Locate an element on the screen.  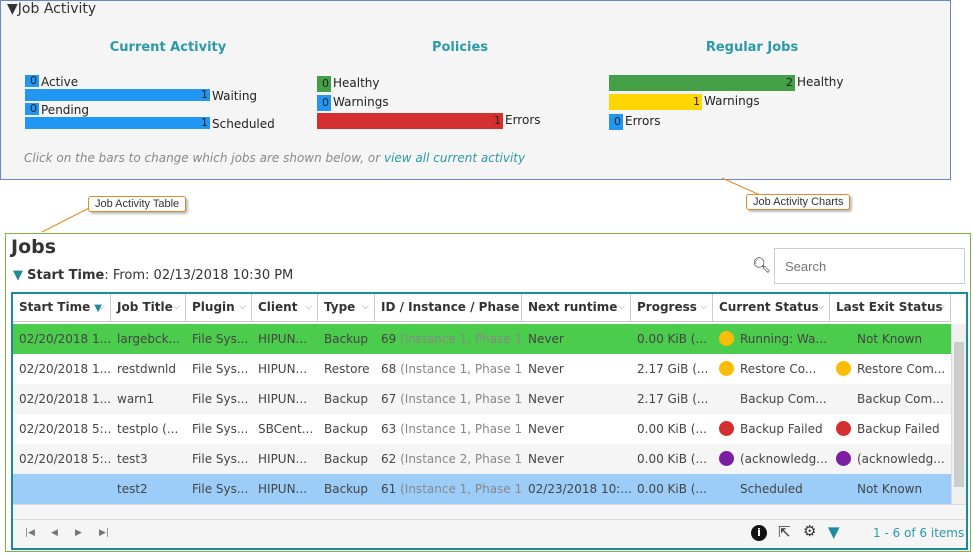
regular-label-warnings: Warnings is located at coordinates (732, 101).